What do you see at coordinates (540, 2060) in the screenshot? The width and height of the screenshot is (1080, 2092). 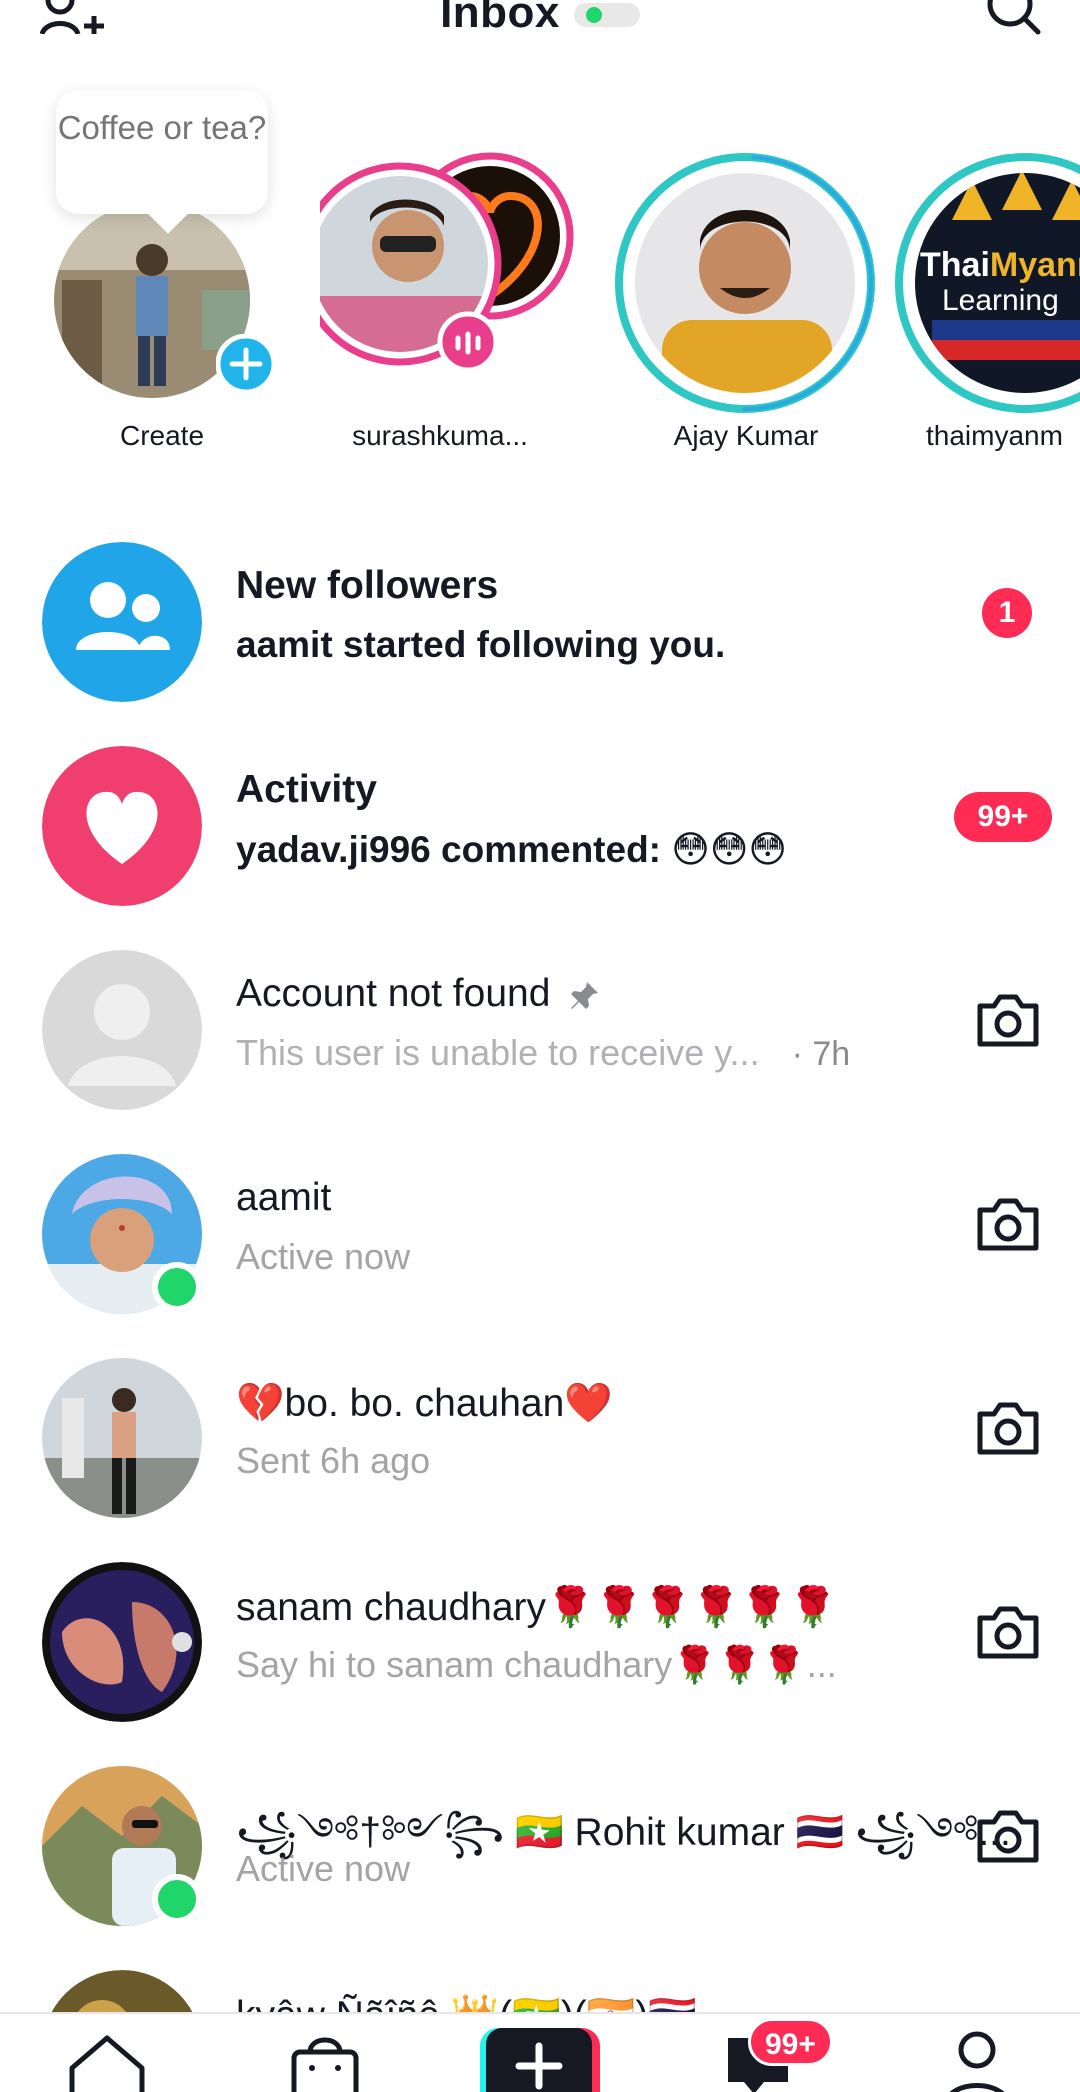 I see `create-button` at bounding box center [540, 2060].